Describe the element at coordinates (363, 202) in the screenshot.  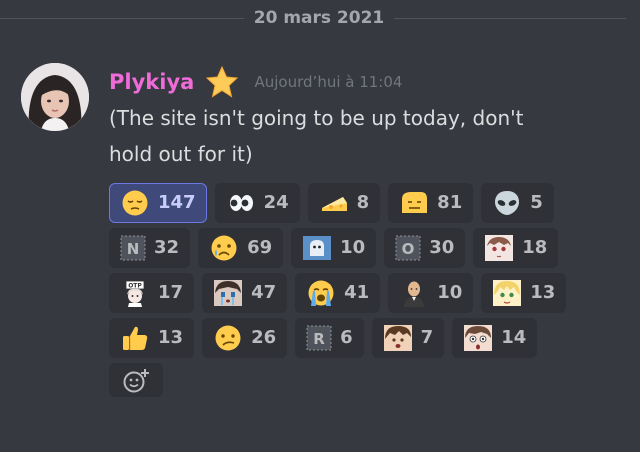
I see `reaction-count: 8` at that location.